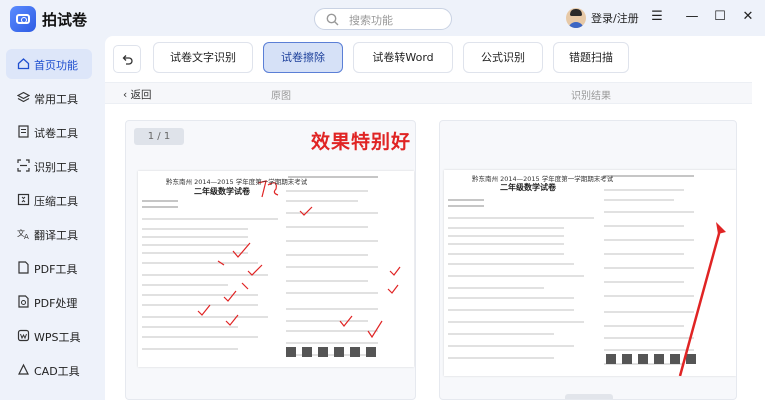 This screenshot has height=400, width=765. I want to click on sidebar-item-label: 常用工具, so click(56, 99).